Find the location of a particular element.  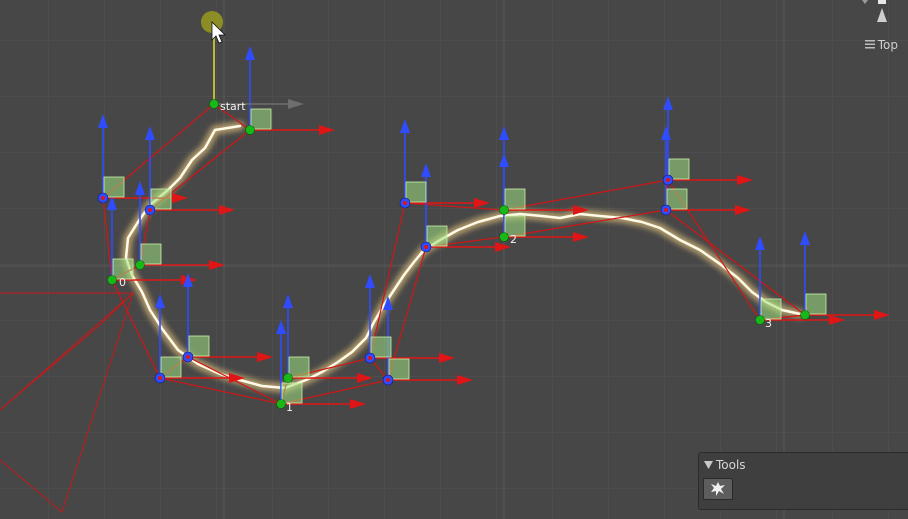

tools-panel-title: Tools is located at coordinates (731, 465).